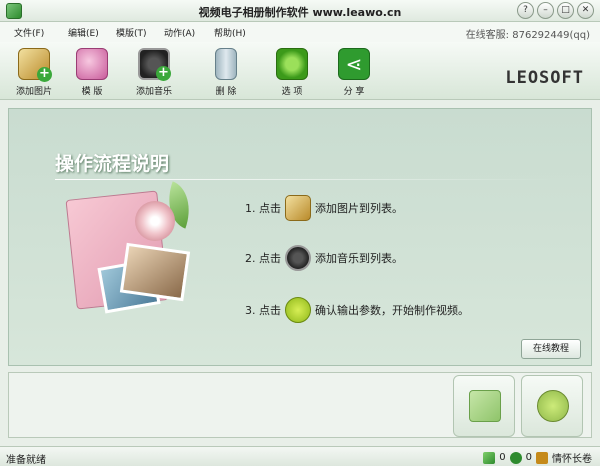 Image resolution: width=600 pixels, height=466 pixels. What do you see at coordinates (300, 456) in the screenshot?
I see `status-bar: 准备就绪 0 0 情怀长卷` at bounding box center [300, 456].